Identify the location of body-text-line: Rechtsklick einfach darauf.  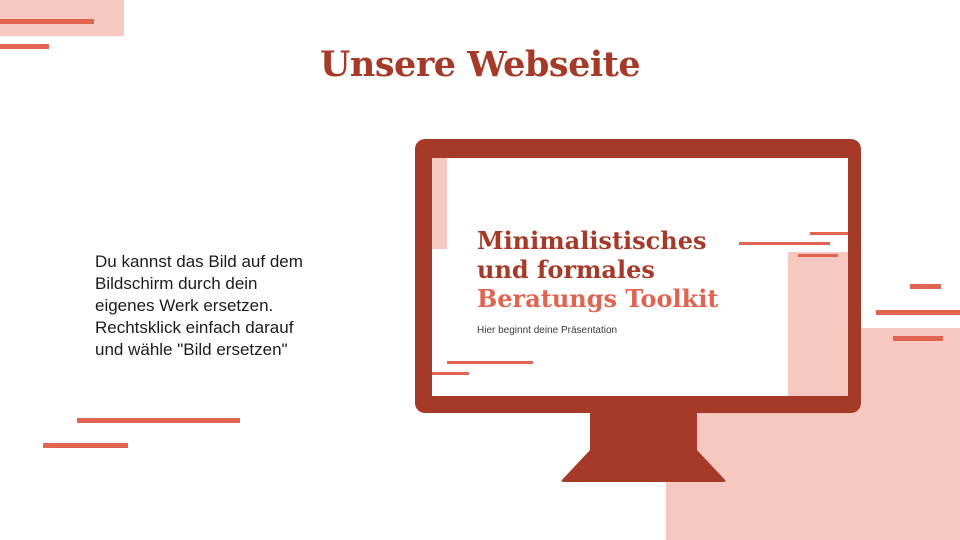
(194, 327).